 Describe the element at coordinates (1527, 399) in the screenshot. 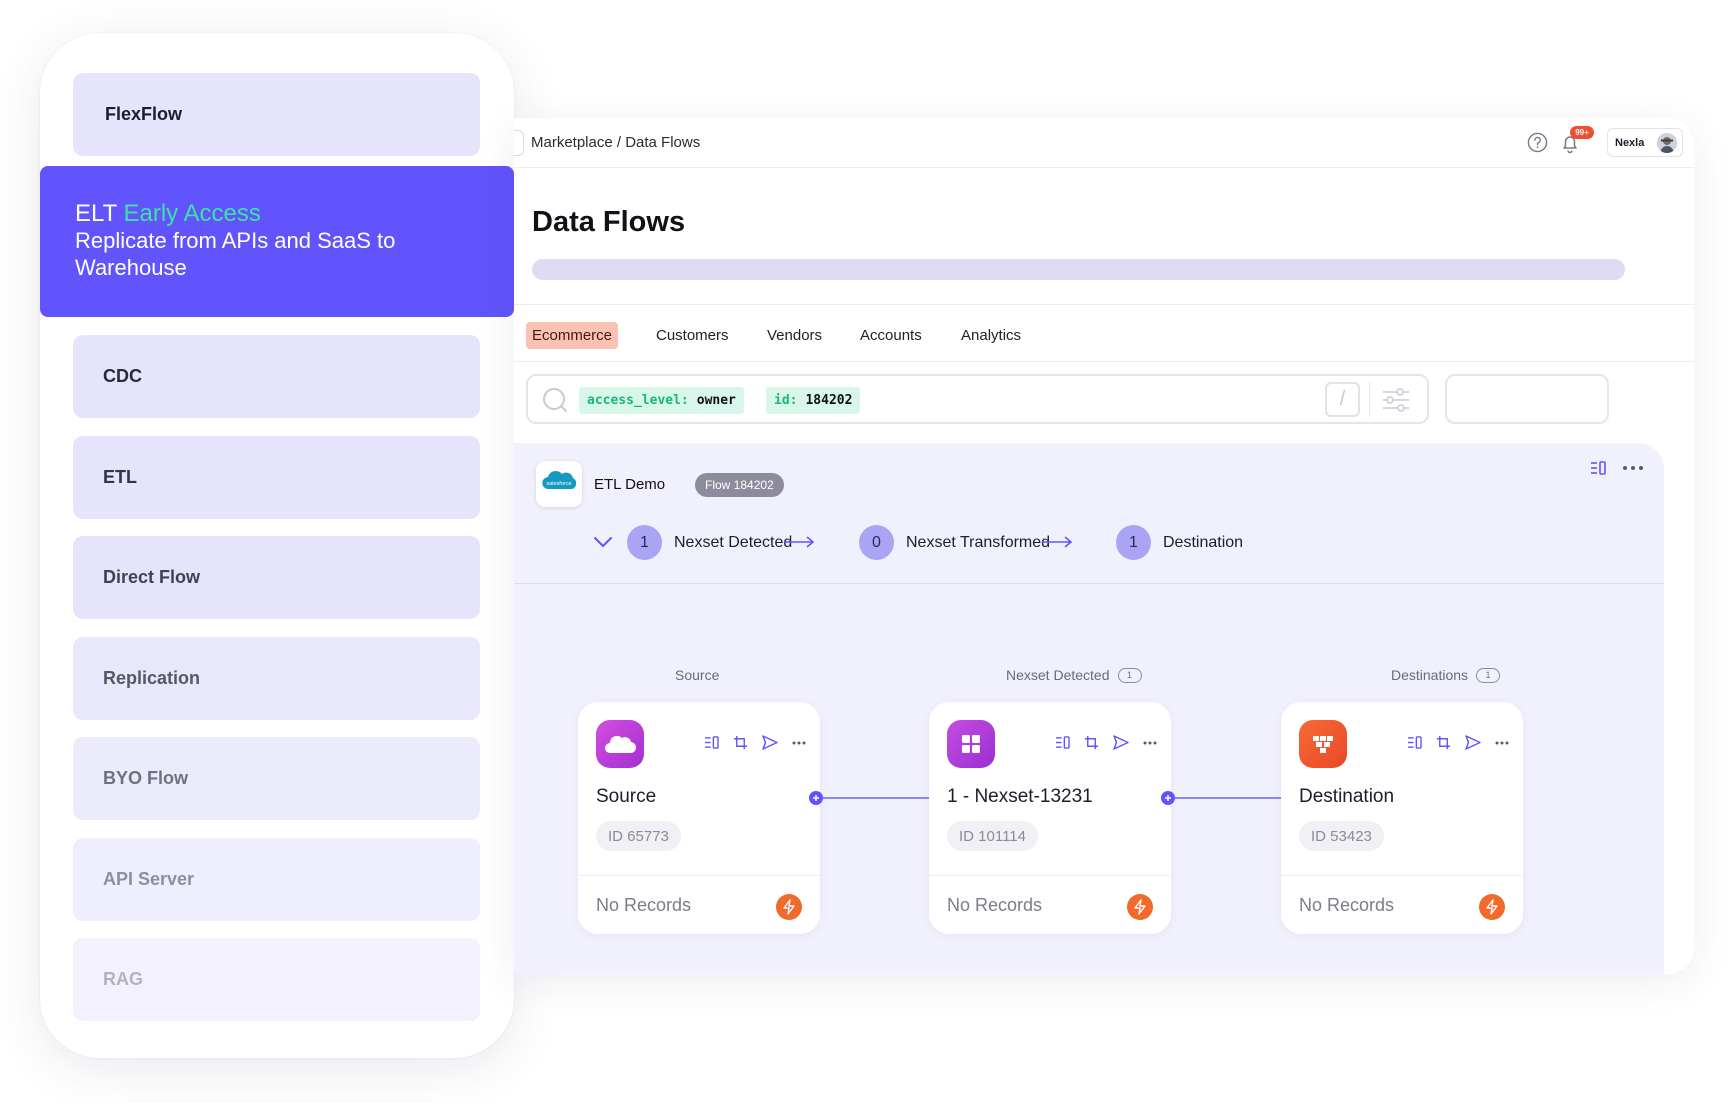

I see `secondary-filter-input` at that location.